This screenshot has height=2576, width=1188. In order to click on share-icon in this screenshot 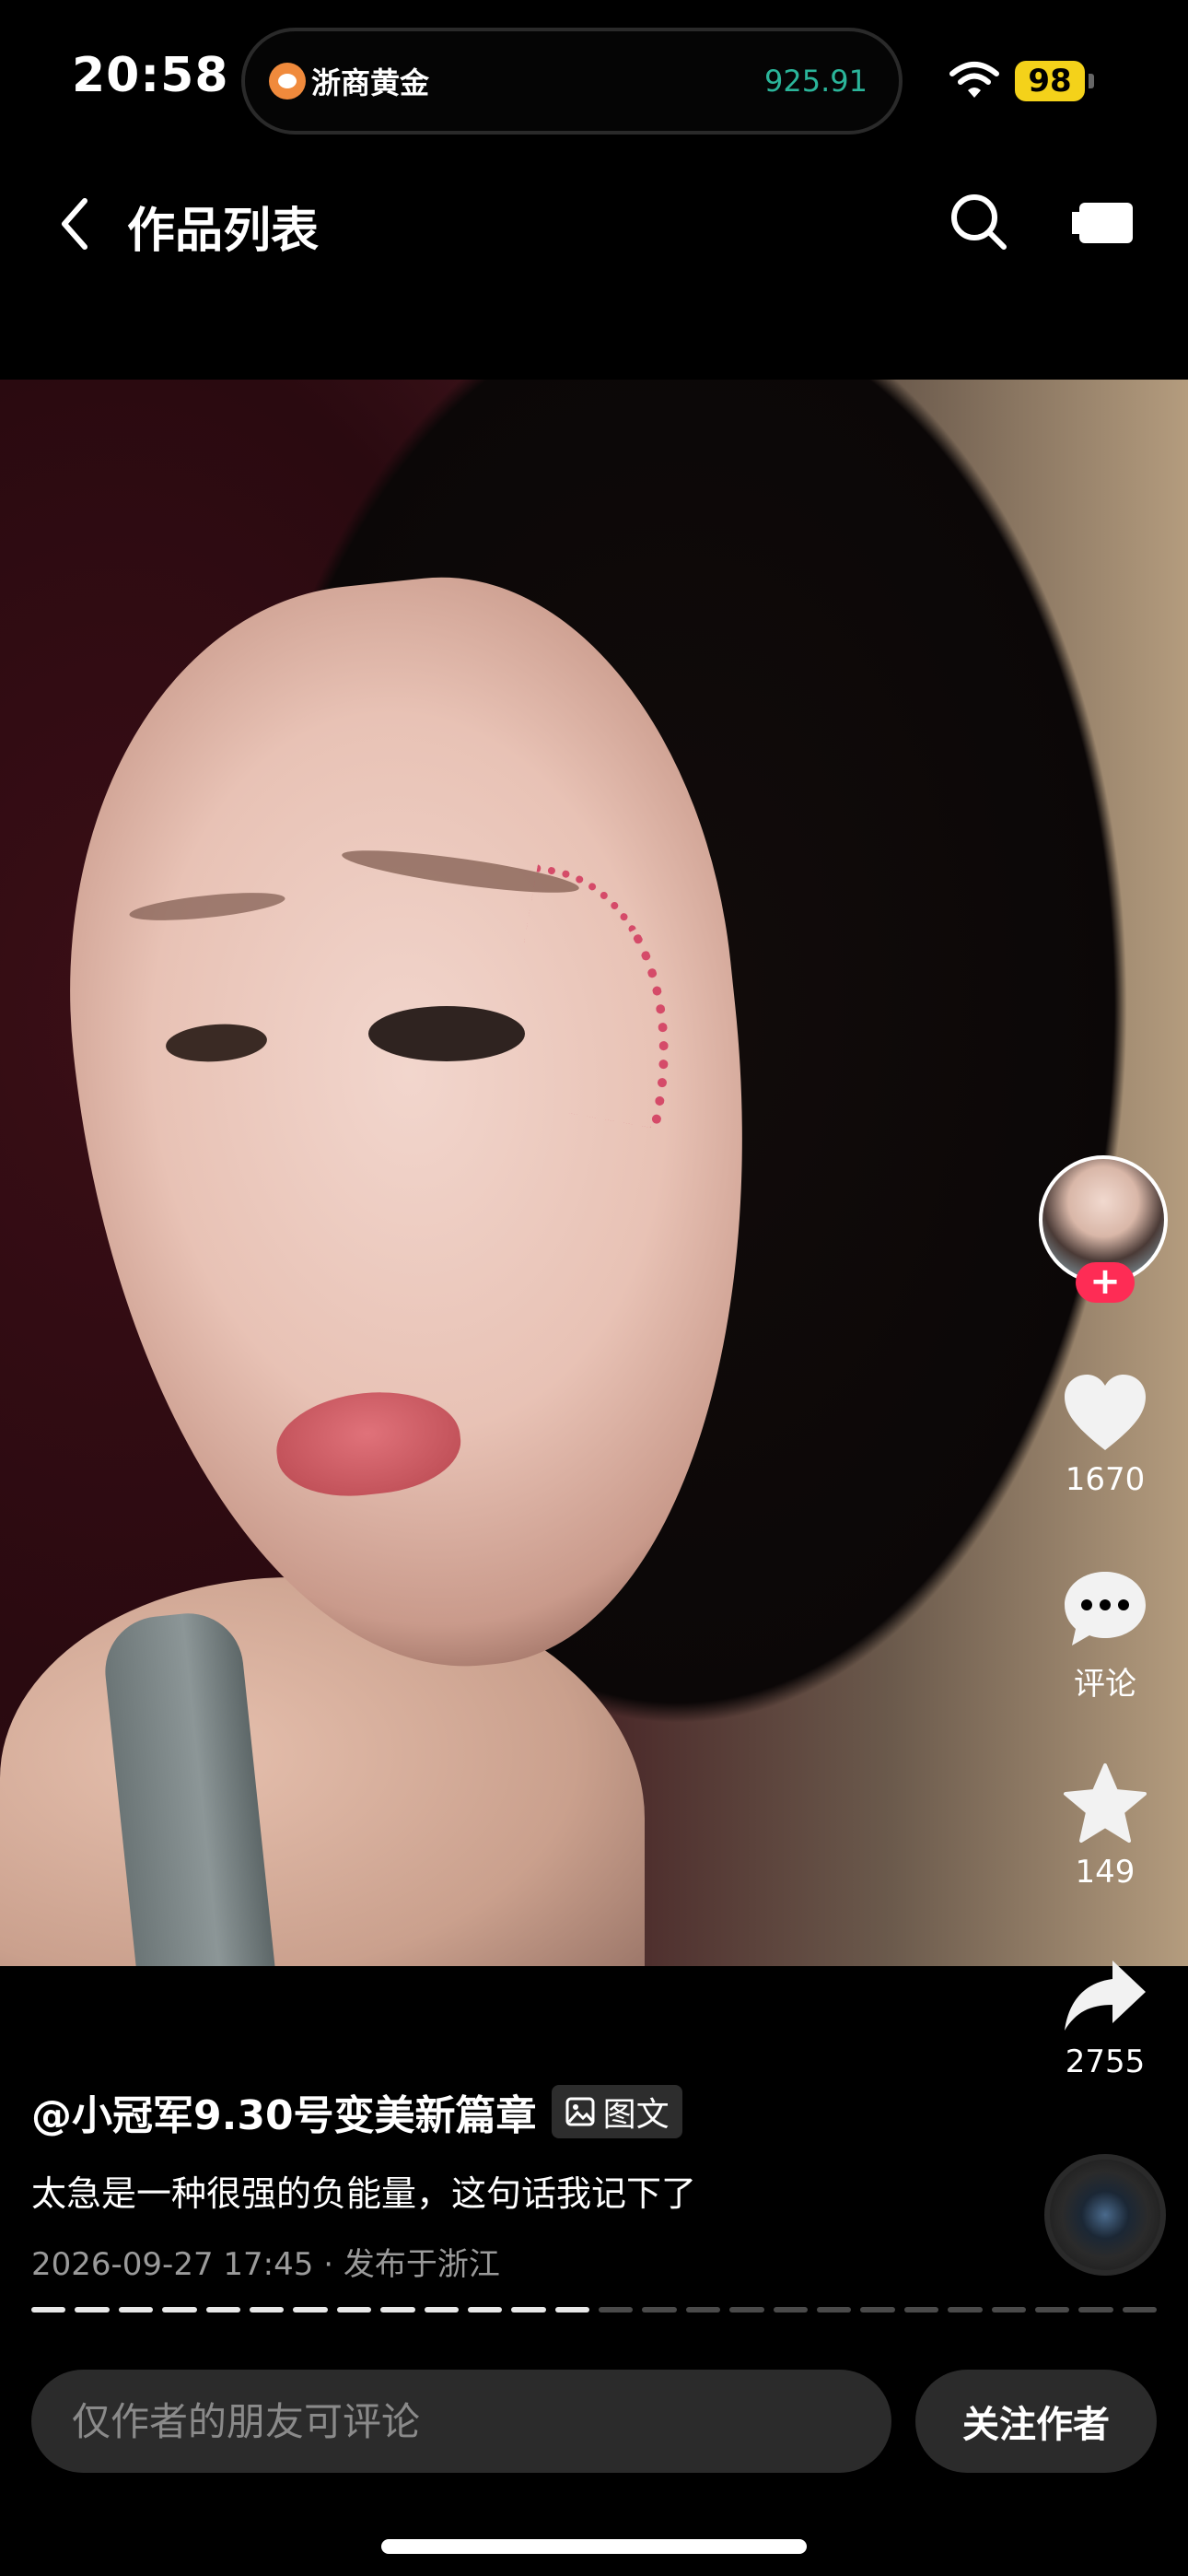, I will do `click(1105, 1996)`.